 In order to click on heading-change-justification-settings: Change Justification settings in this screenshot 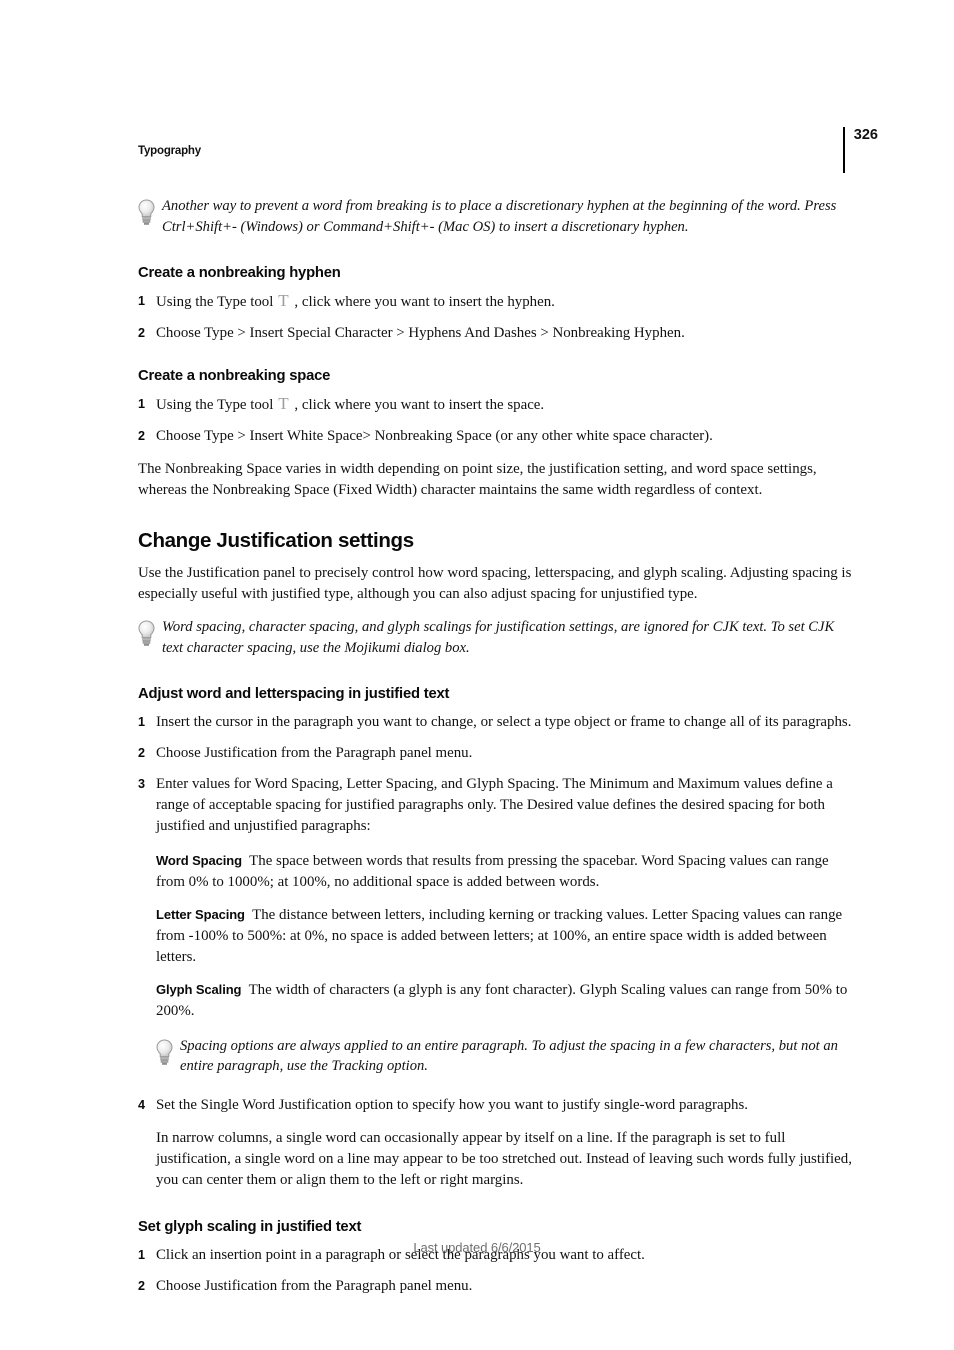, I will do `click(276, 540)`.